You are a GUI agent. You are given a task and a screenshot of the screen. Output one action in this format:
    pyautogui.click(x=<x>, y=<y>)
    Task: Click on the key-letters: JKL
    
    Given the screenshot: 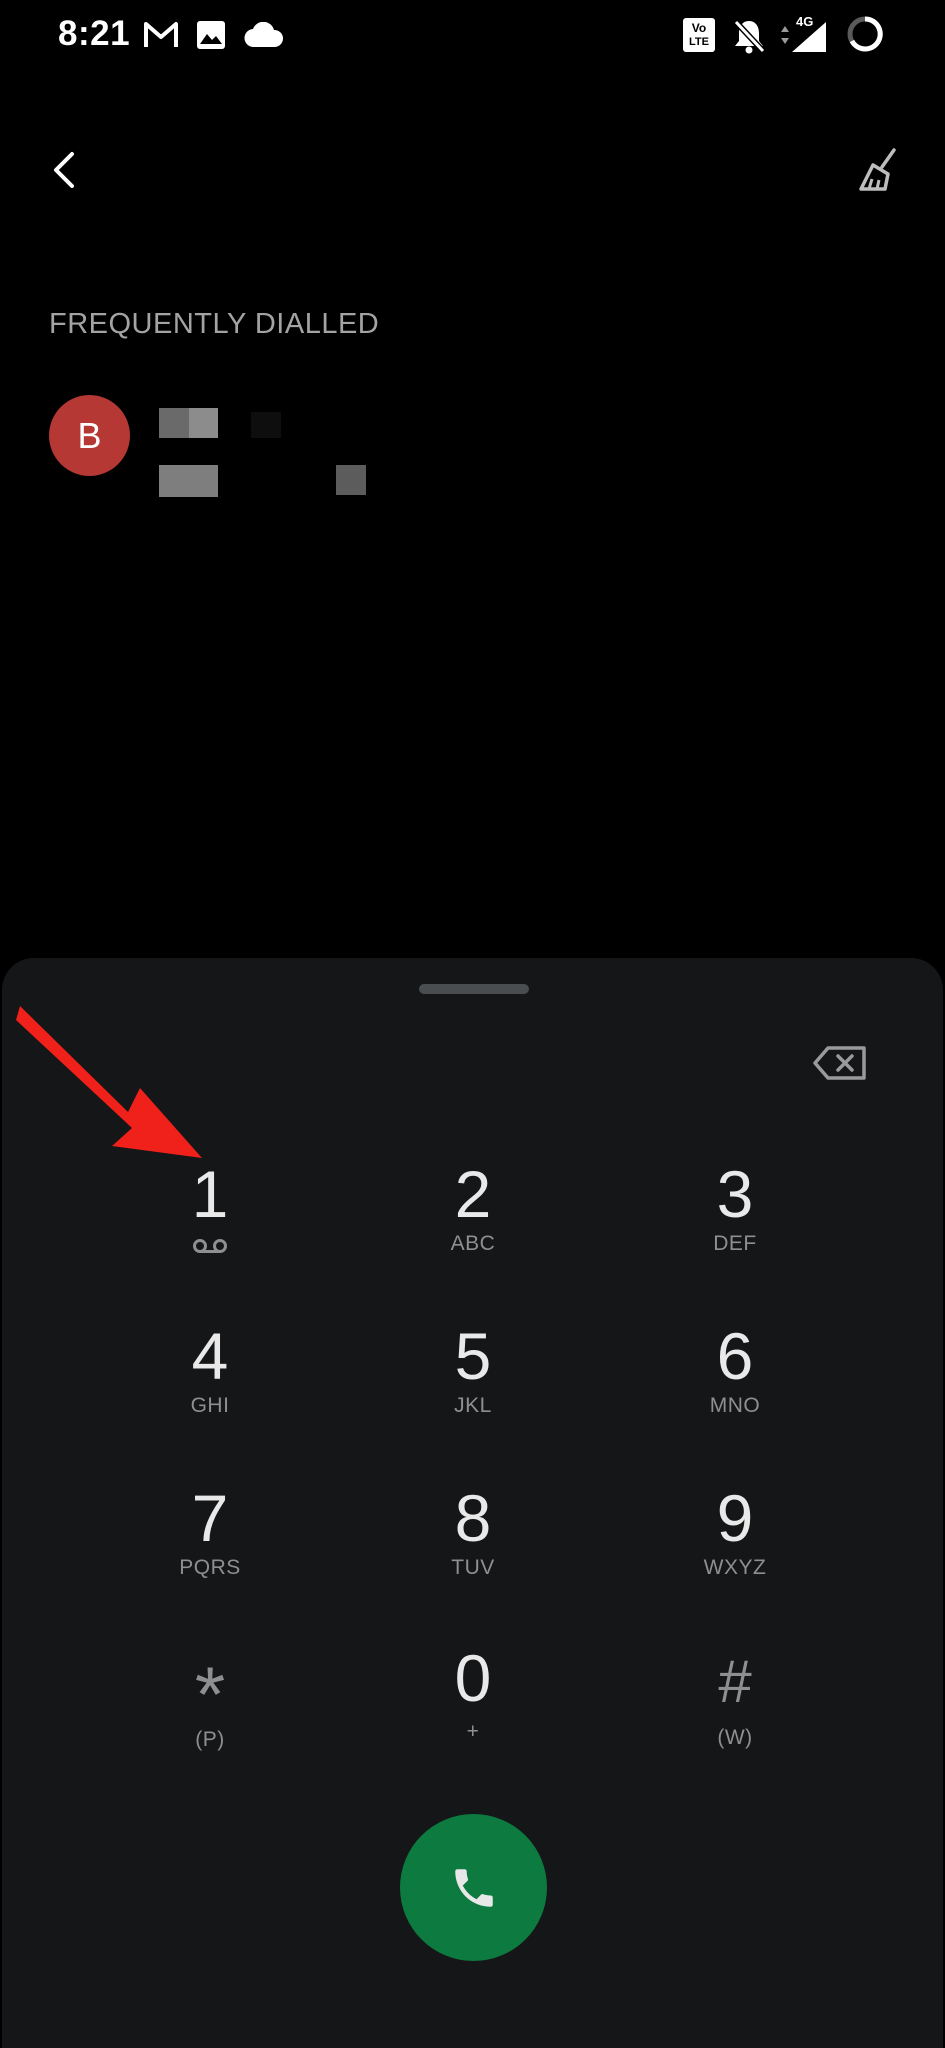 What is the action you would take?
    pyautogui.click(x=473, y=1405)
    